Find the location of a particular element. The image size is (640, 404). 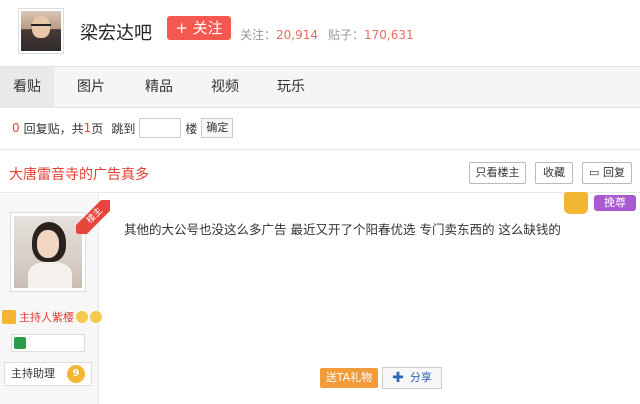

crown-icon is located at coordinates (9, 317).